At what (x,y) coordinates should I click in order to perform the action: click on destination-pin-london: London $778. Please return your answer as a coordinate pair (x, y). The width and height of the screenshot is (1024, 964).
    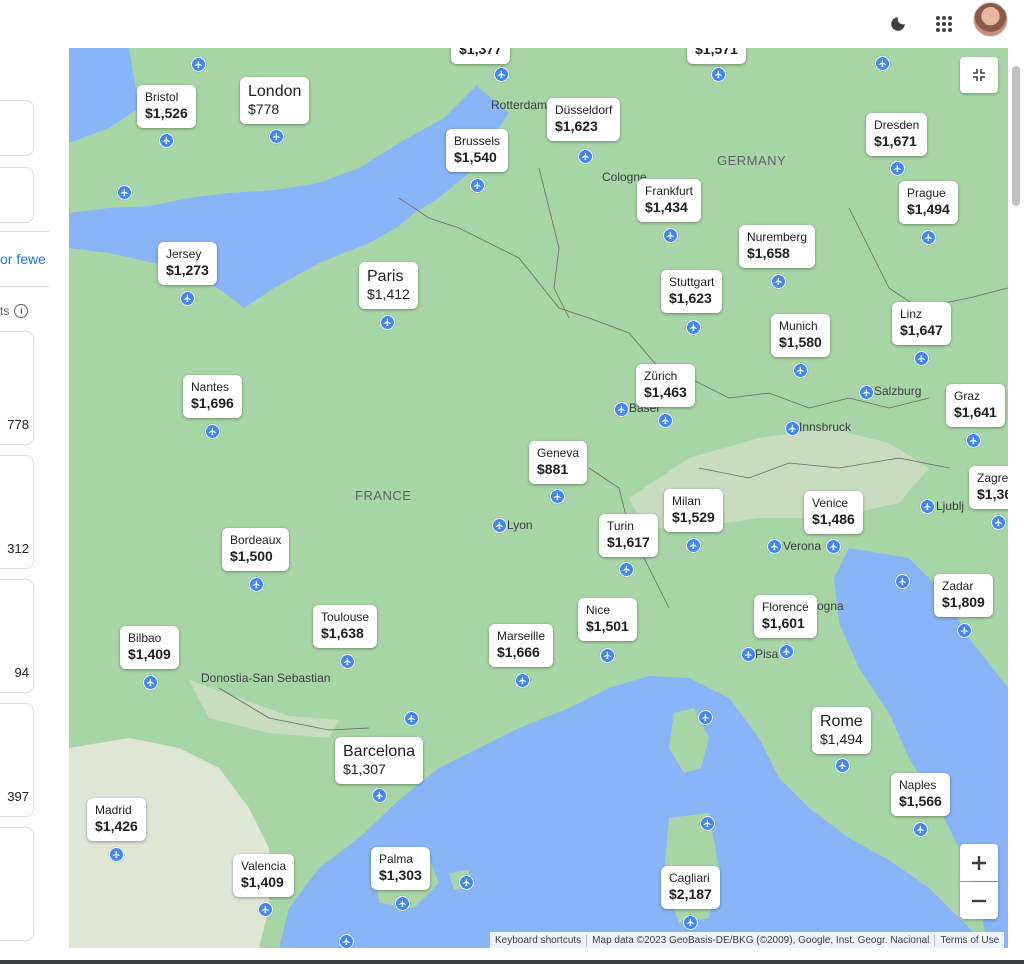
    Looking at the image, I should click on (275, 100).